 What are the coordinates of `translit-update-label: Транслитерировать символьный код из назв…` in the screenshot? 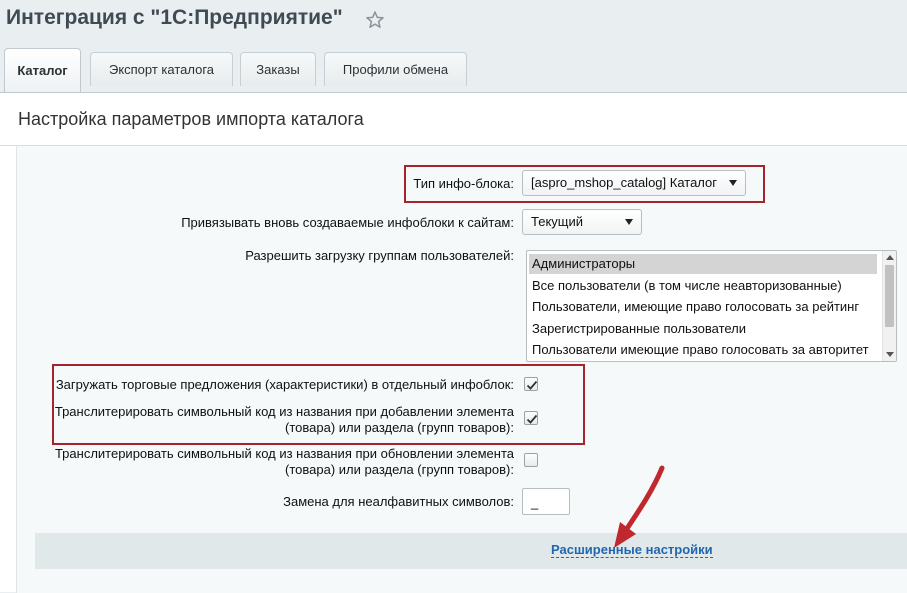 It's located at (284, 462).